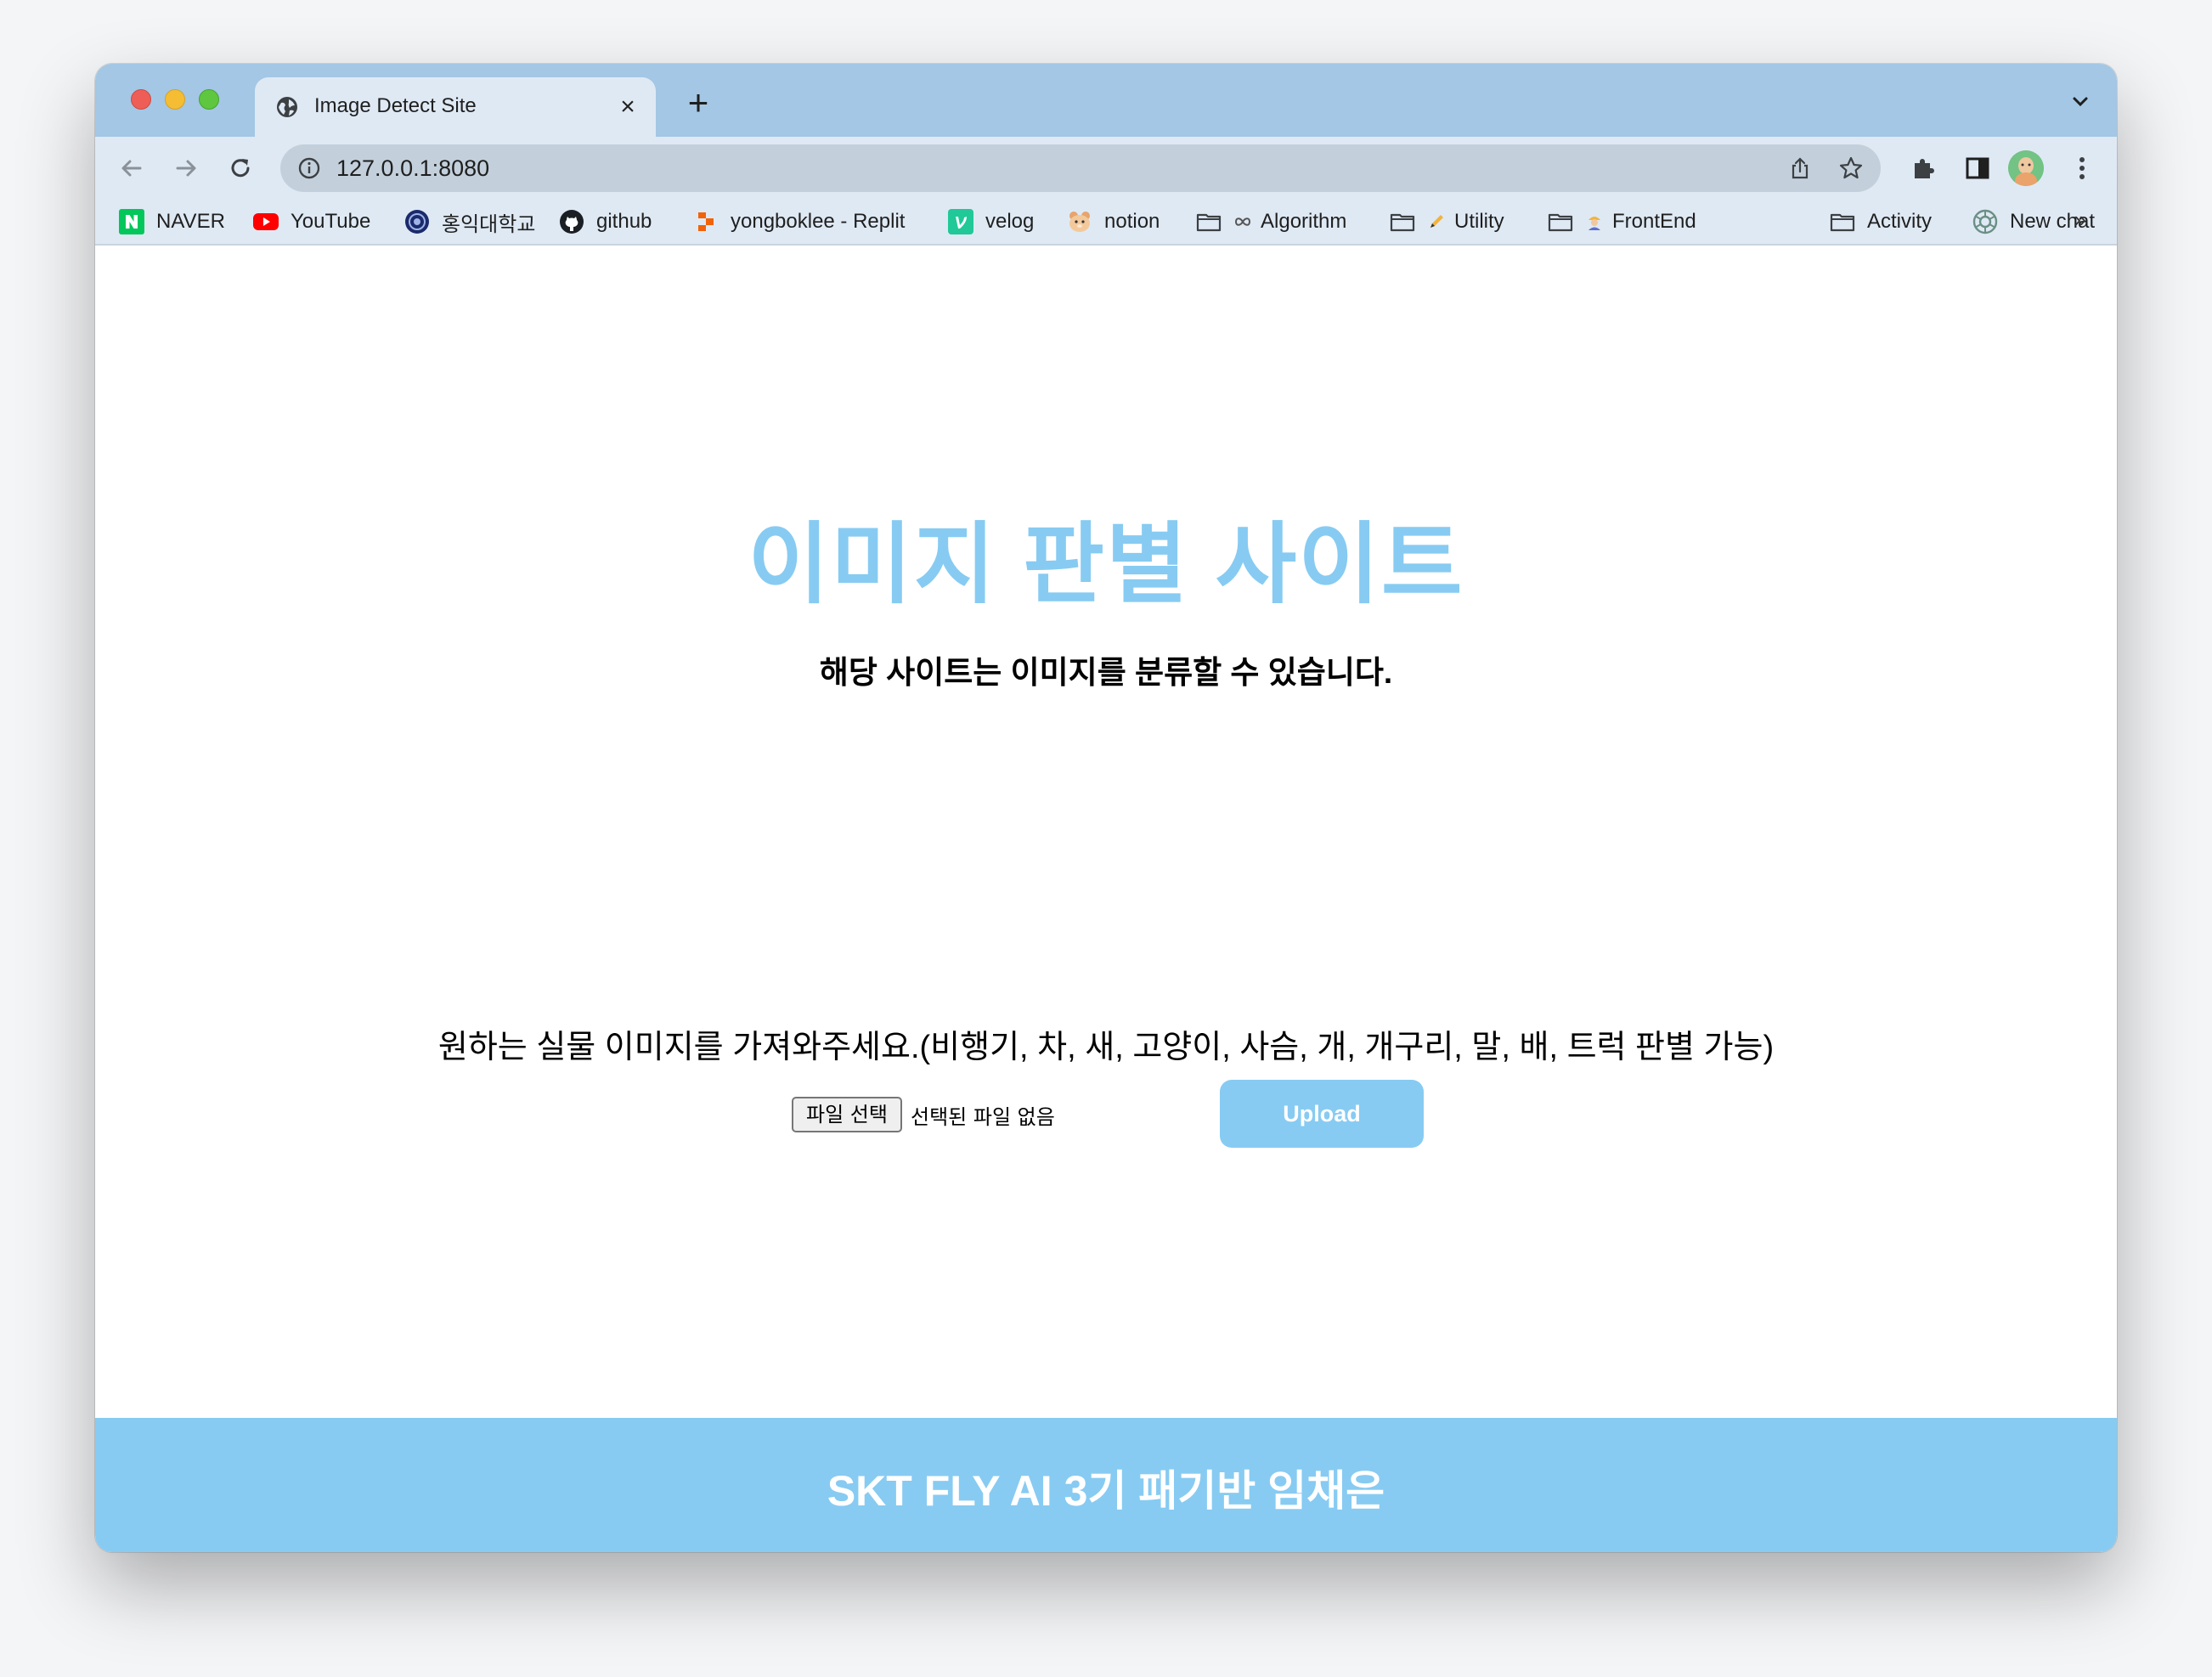 The image size is (2212, 1677). I want to click on window-close-button, so click(141, 99).